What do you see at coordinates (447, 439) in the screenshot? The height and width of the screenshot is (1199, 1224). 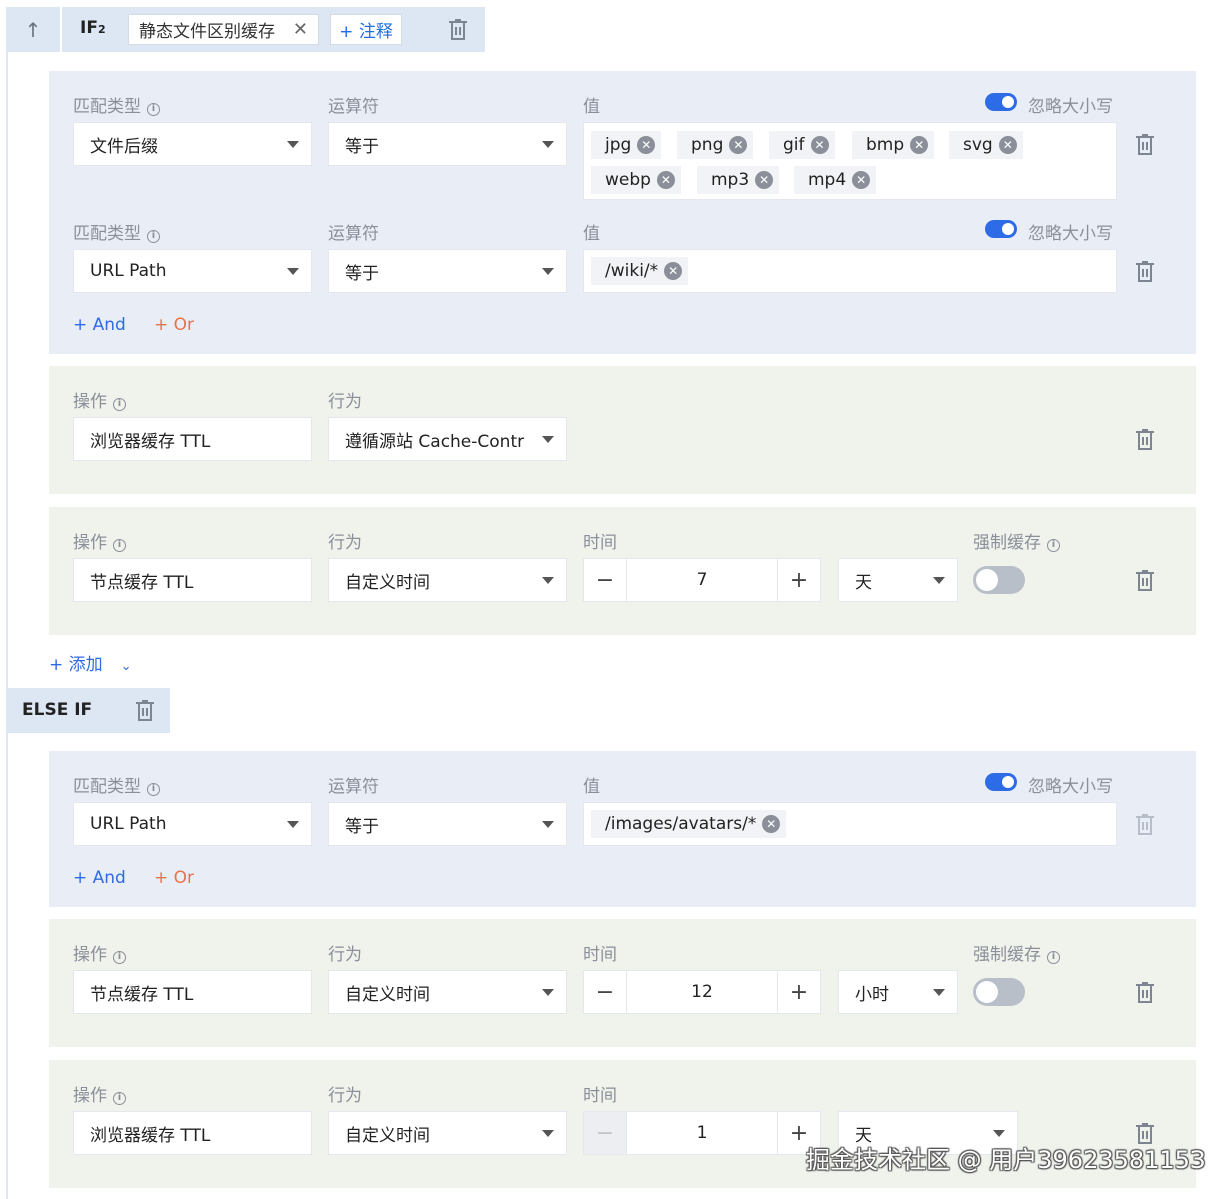 I see `behavior-select: 遵循源站 Cache-Contr` at bounding box center [447, 439].